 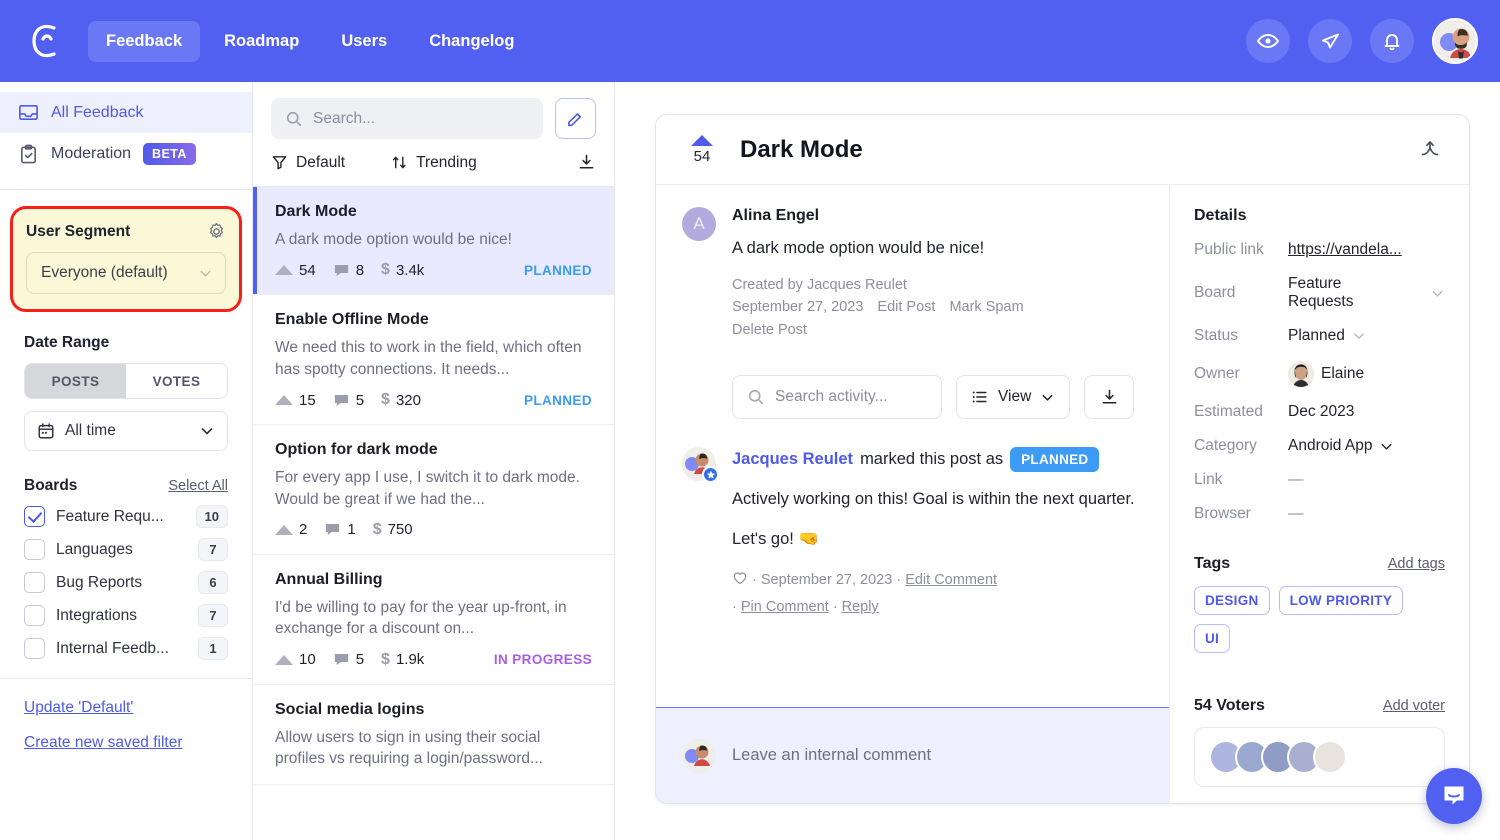 I want to click on chat-bubble-icon, so click(x=1454, y=796).